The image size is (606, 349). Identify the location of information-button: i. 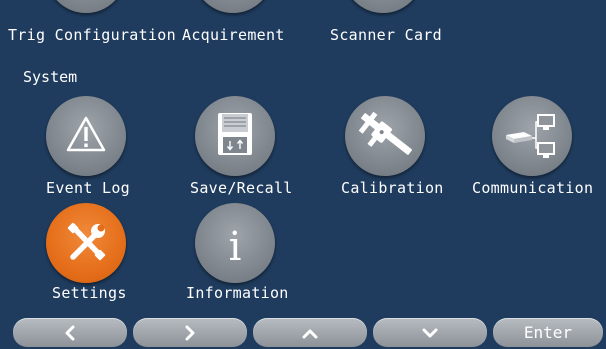
(235, 243).